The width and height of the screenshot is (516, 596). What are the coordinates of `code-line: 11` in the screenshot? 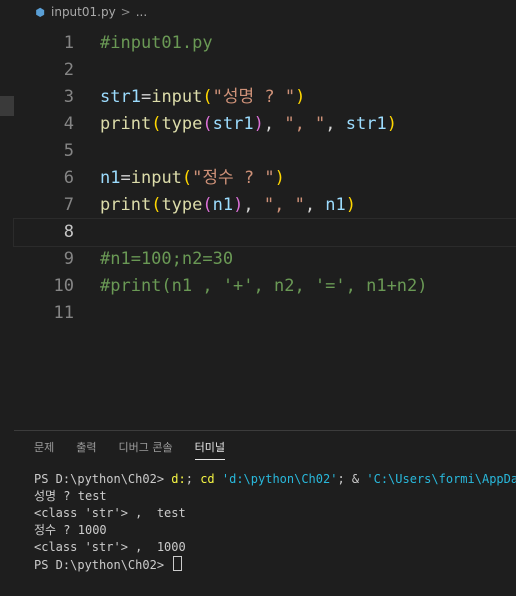 It's located at (265, 313).